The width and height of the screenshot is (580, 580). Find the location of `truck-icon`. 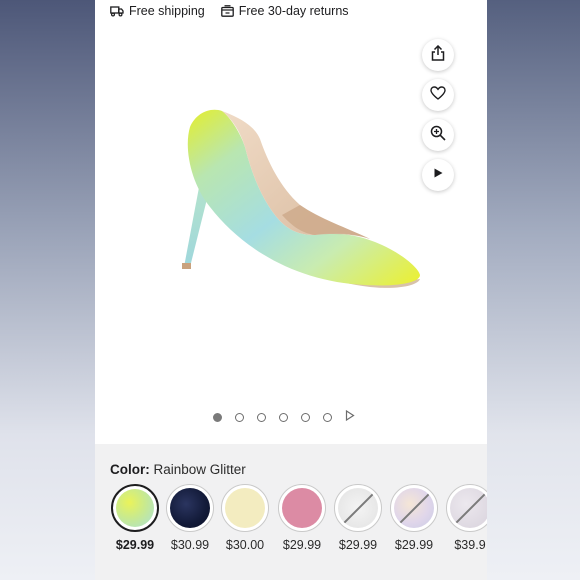

truck-icon is located at coordinates (117, 11).